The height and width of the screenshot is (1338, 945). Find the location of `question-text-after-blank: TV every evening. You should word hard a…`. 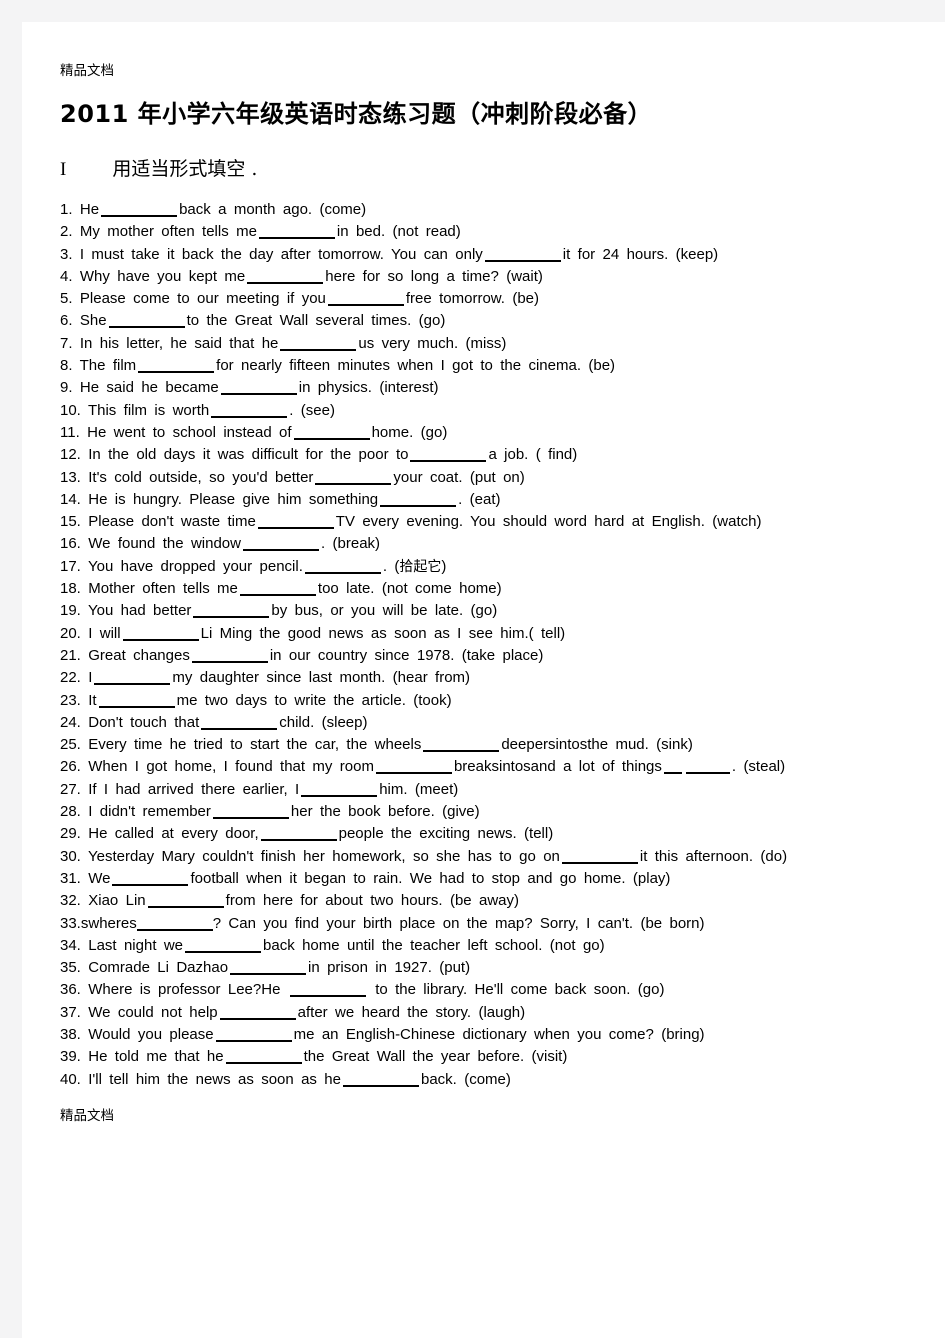

question-text-after-blank: TV every evening. You should word hard a… is located at coordinates (548, 522).